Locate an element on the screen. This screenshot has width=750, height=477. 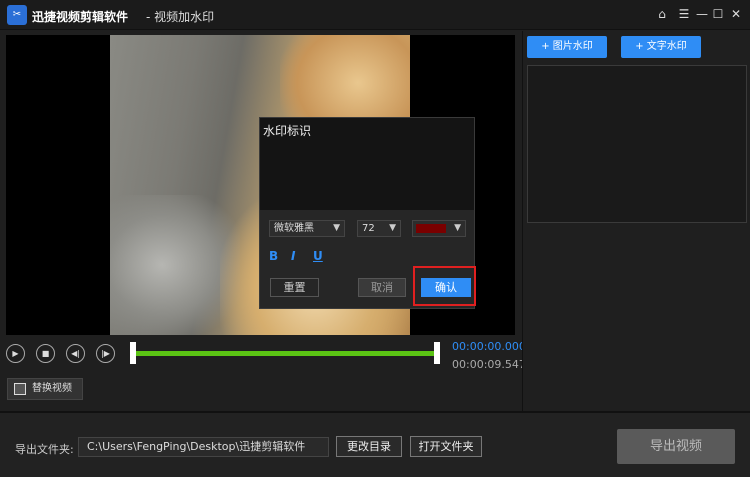
next-frame-button: |▶ is located at coordinates (105, 353).